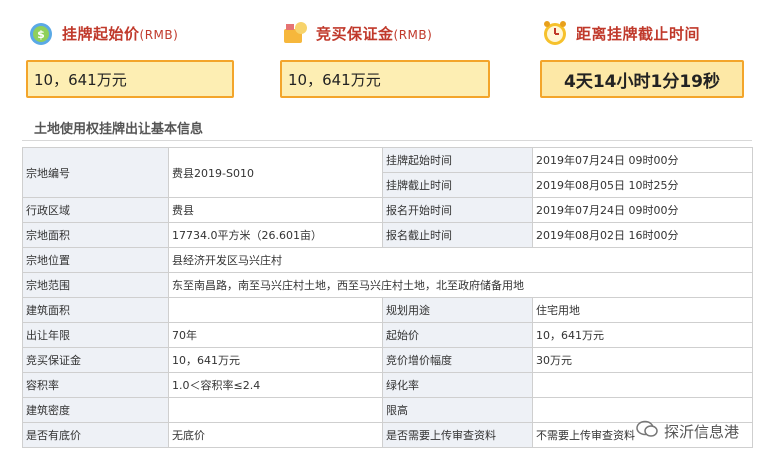  I want to click on table-row: 出让年限 70年 起始价 10，641万元, so click(387, 335).